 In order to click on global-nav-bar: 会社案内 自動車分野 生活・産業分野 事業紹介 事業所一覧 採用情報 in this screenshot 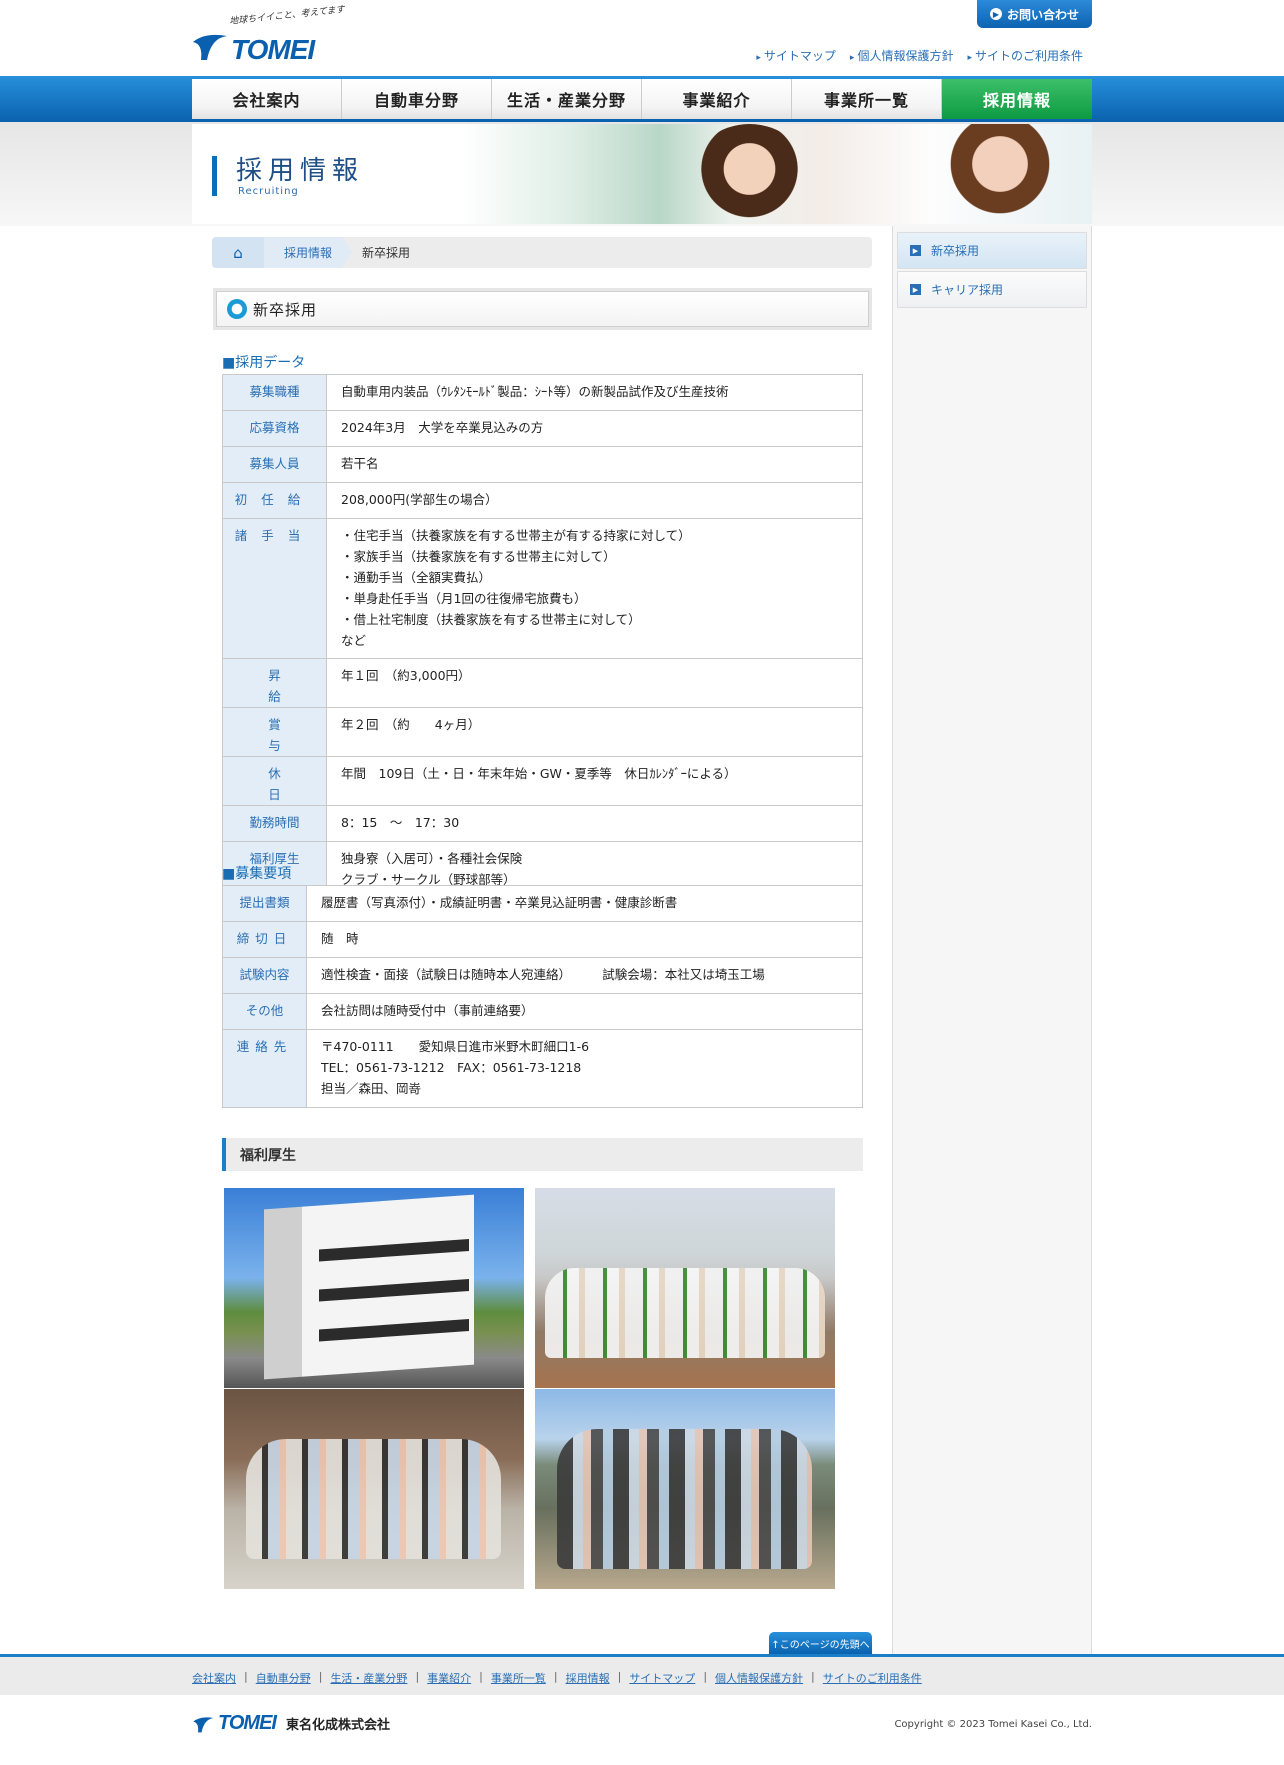, I will do `click(642, 99)`.